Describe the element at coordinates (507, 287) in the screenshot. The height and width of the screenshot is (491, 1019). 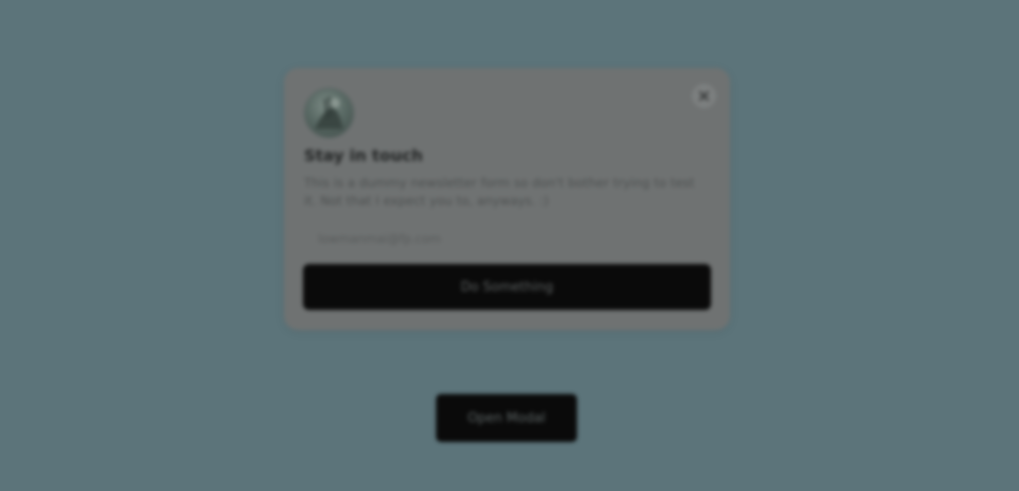
I see `submit-button: Do Something` at that location.